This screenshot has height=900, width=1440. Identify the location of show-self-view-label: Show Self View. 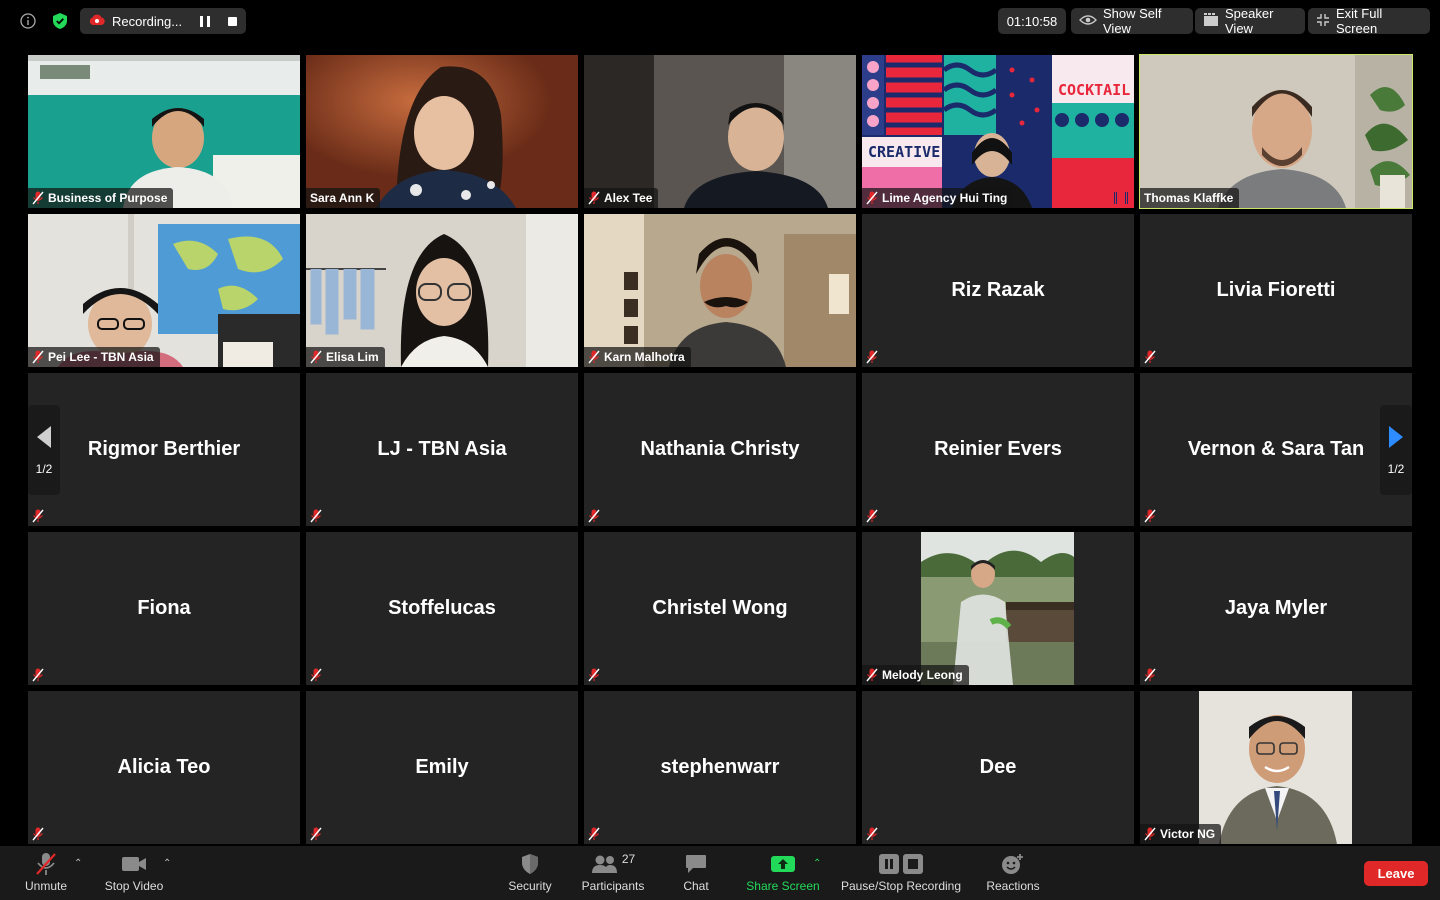
(1132, 21).